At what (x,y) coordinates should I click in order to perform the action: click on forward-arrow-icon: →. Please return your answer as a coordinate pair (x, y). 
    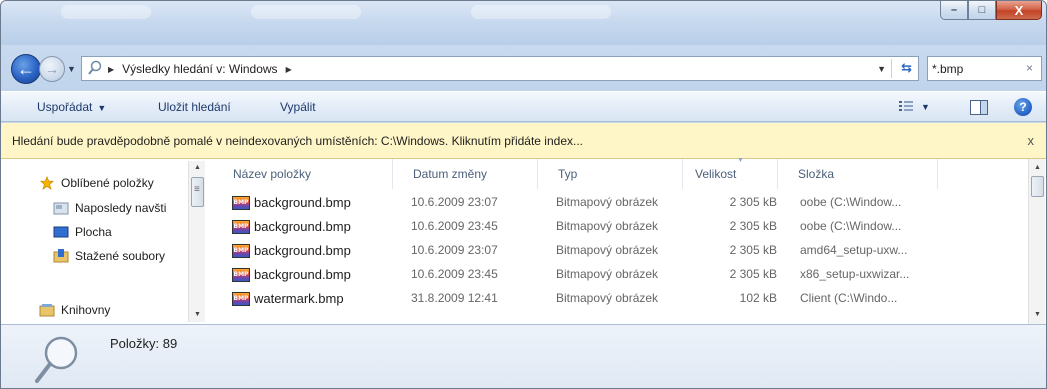
    Looking at the image, I should click on (52, 69).